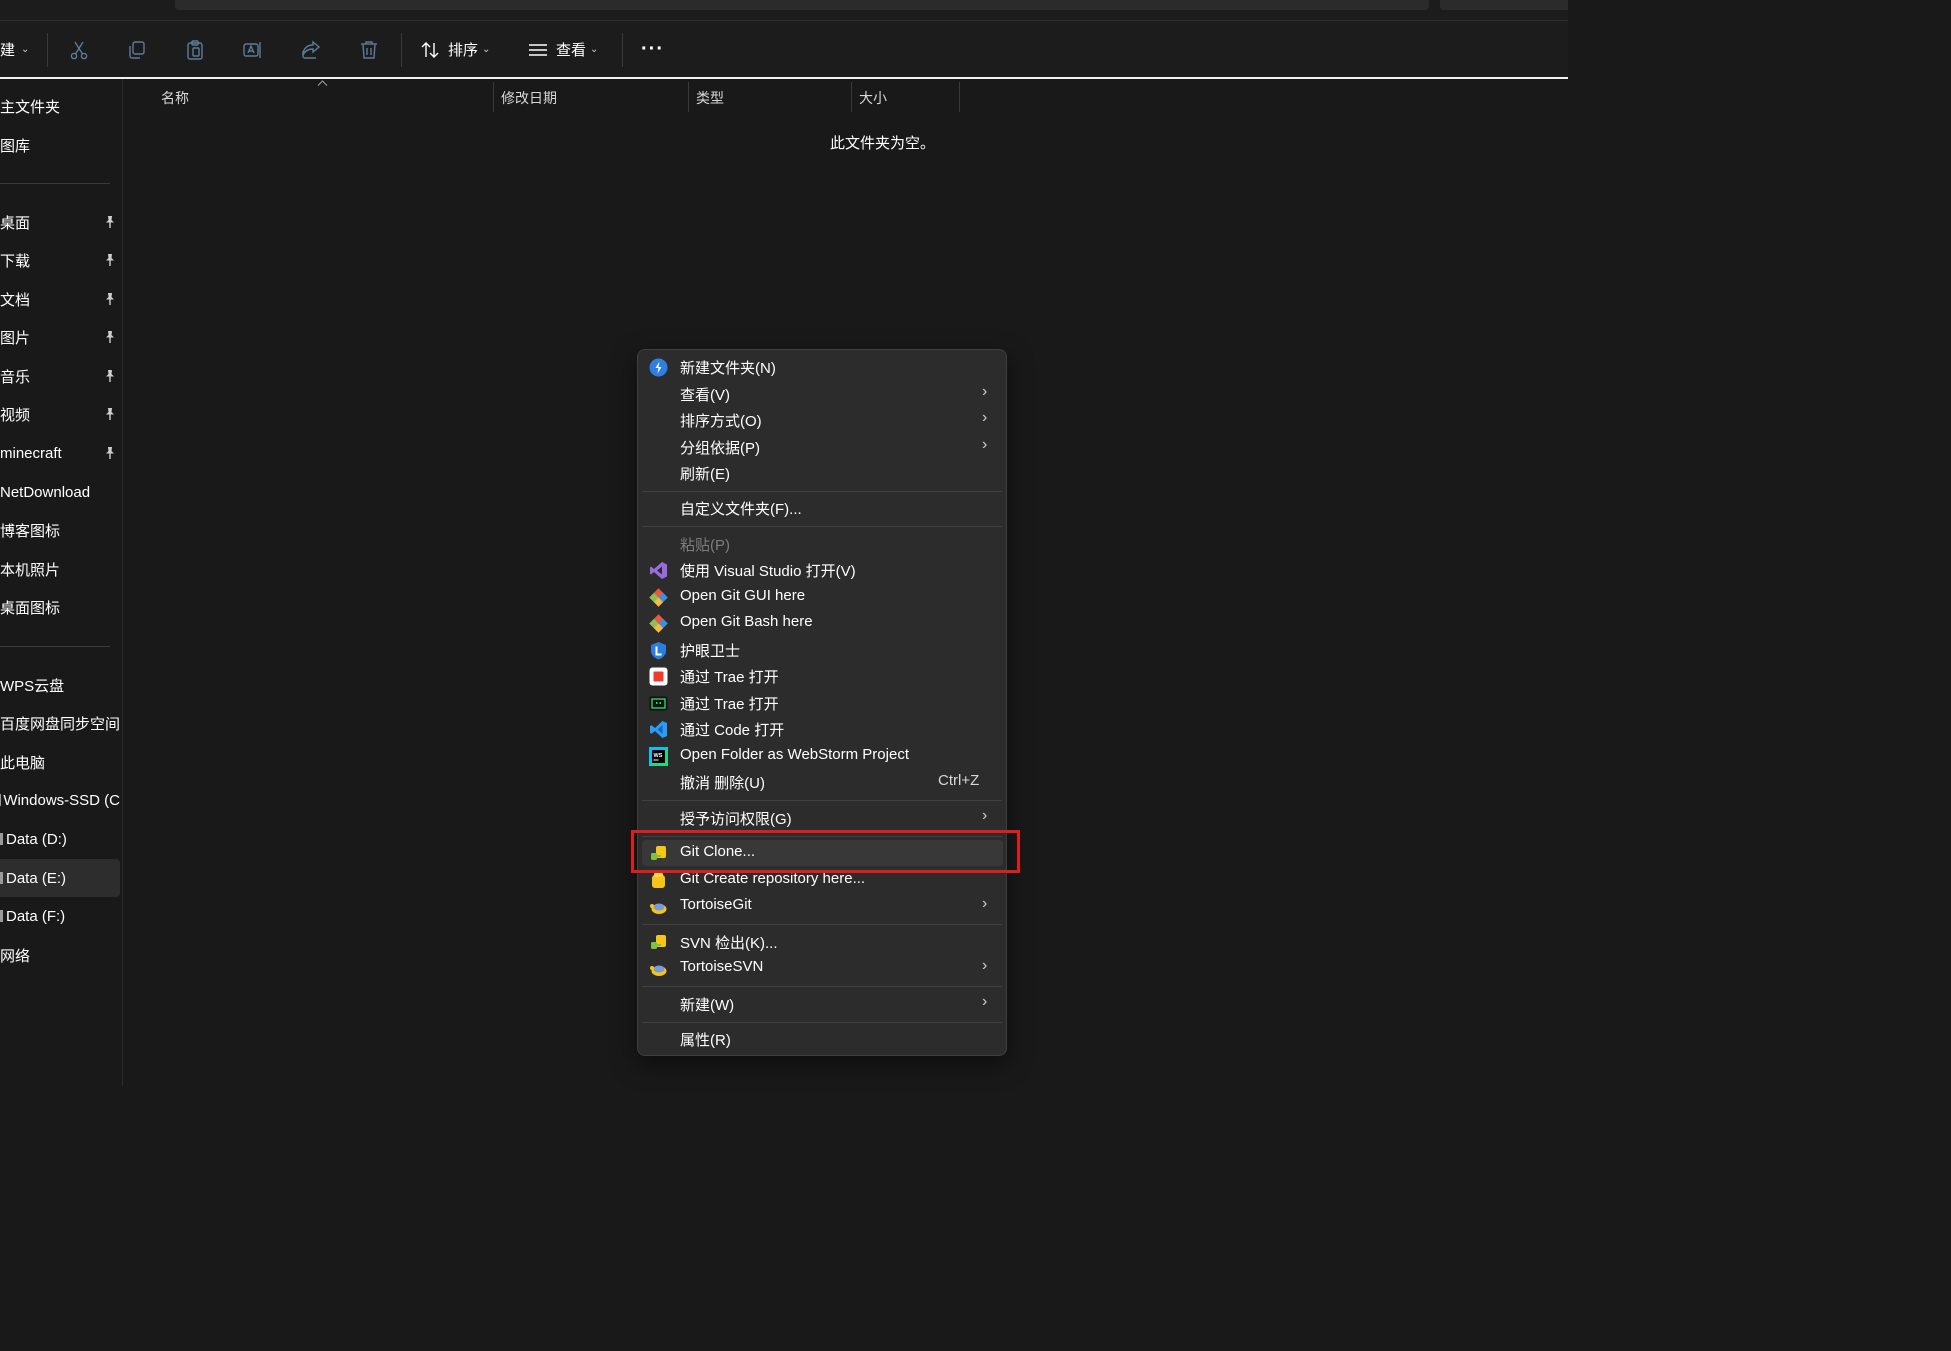 The image size is (1951, 1351). What do you see at coordinates (60, 762) in the screenshot?
I see `nav-item-this-pc: 此电脑` at bounding box center [60, 762].